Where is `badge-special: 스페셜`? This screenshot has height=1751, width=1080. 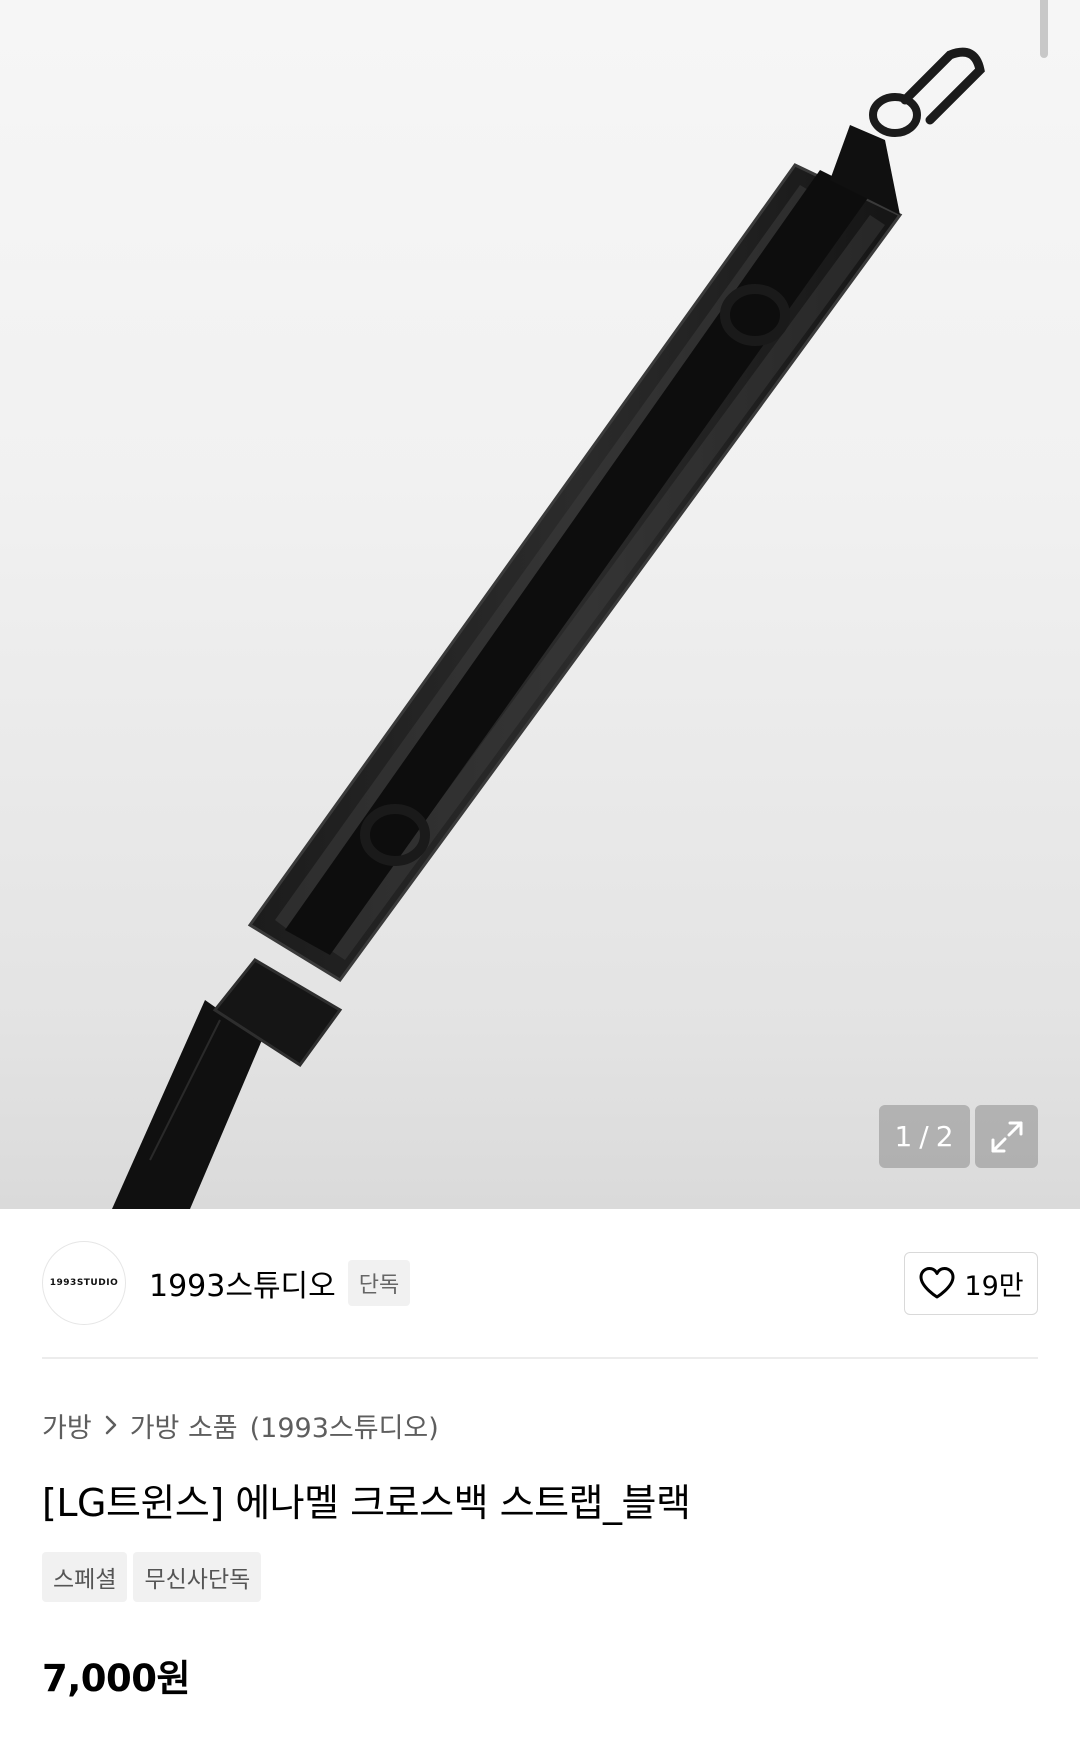 badge-special: 스페셜 is located at coordinates (85, 1577).